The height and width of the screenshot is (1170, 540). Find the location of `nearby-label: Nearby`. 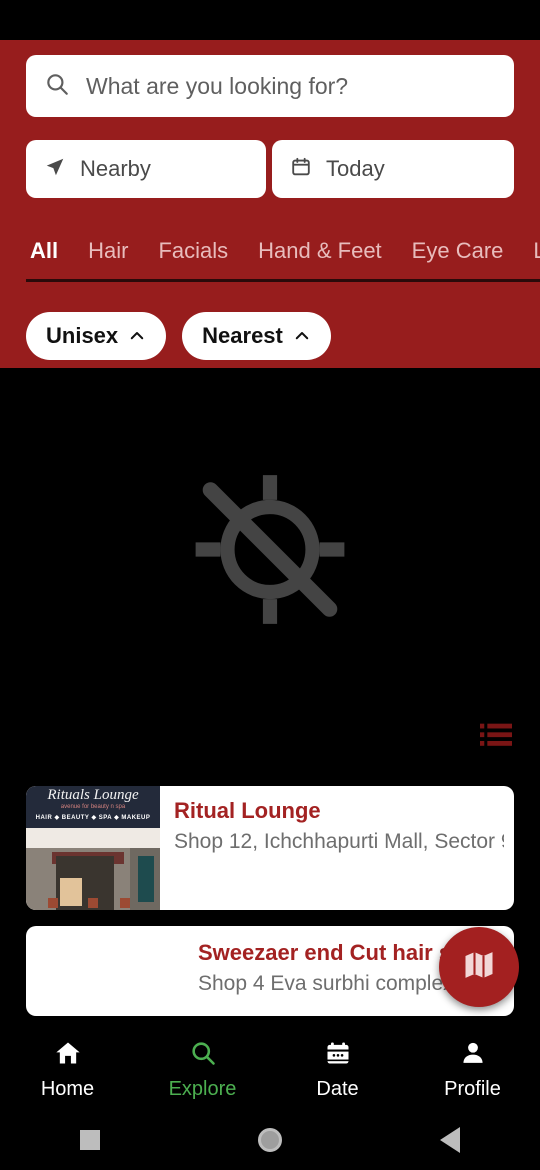

nearby-label: Nearby is located at coordinates (115, 168).